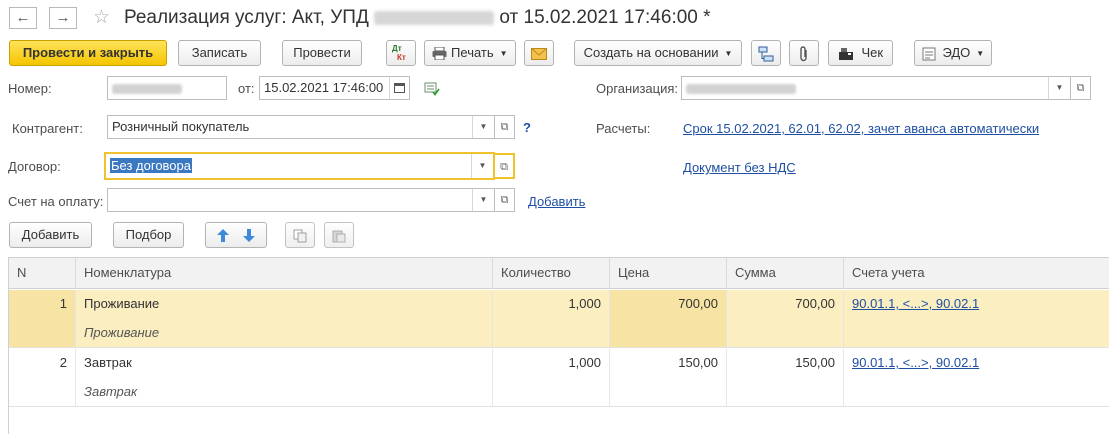 The image size is (1109, 434). I want to click on post-button: Провести, so click(322, 53).